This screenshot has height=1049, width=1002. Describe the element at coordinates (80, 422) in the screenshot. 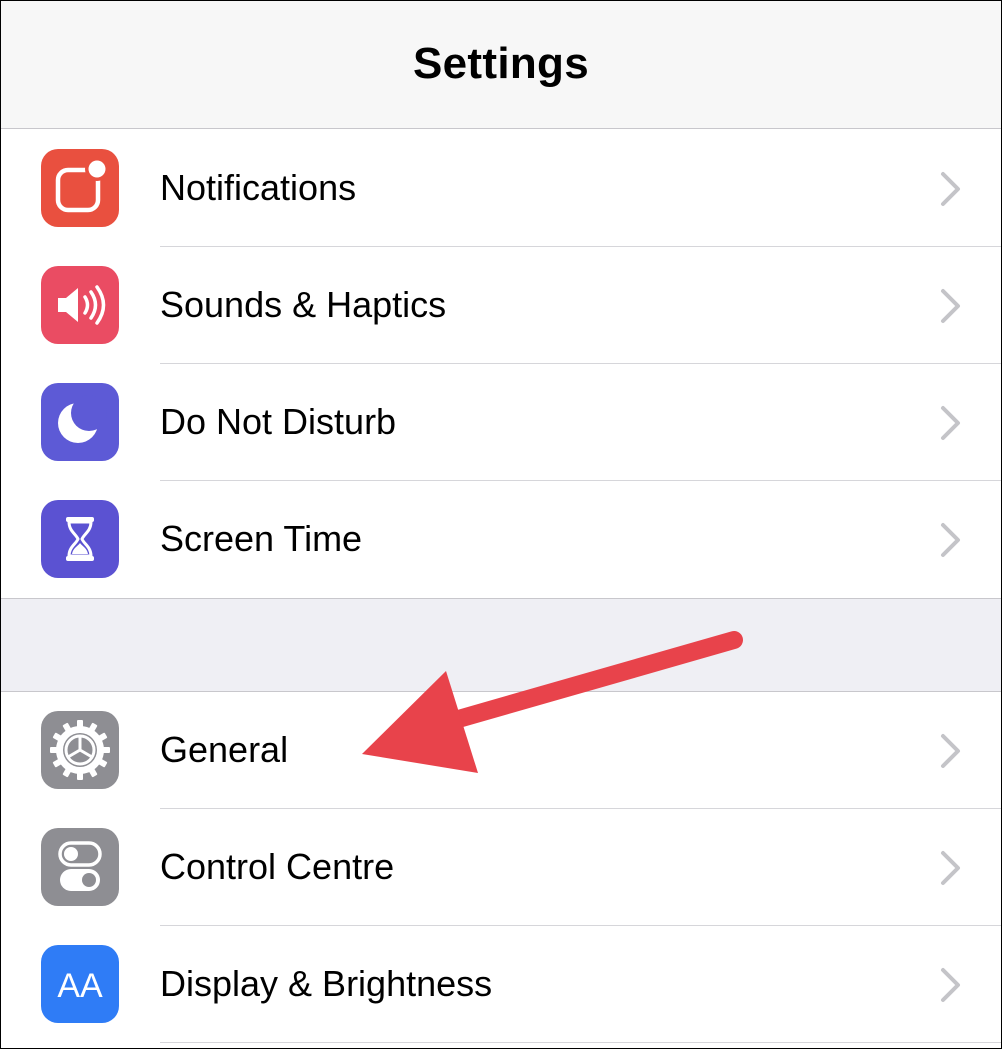

I see `moon-icon` at that location.